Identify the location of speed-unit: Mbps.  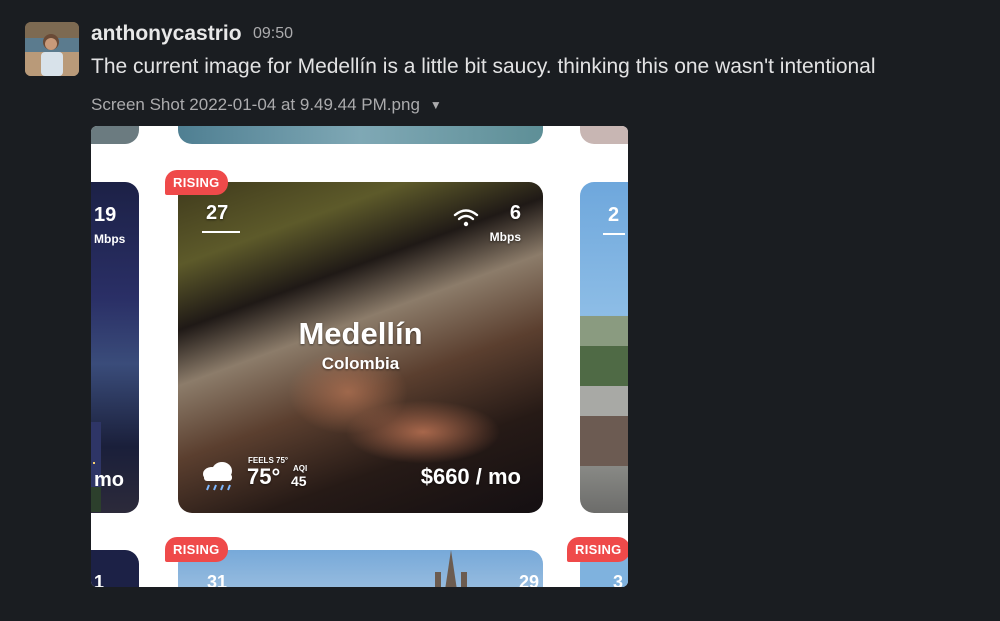
(505, 237).